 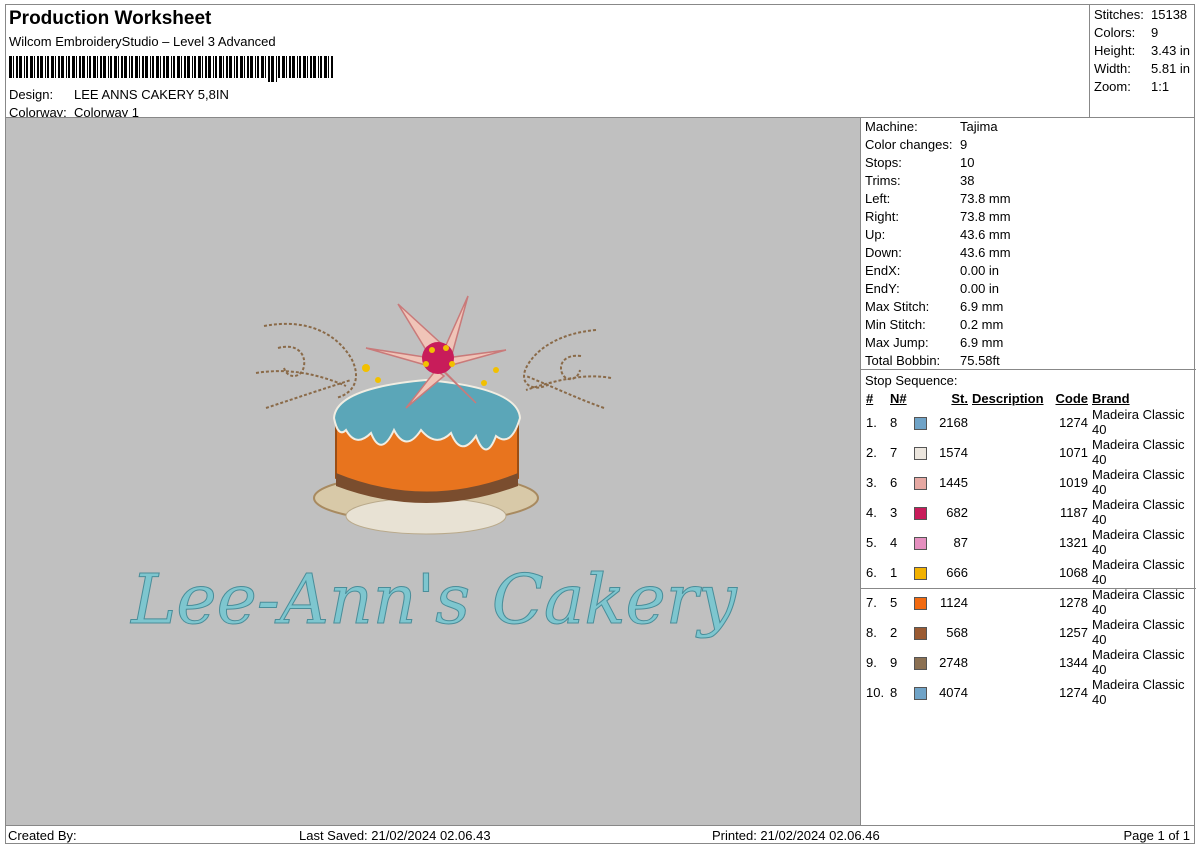 I want to click on machine-stat-label: Trims:, so click(x=883, y=180).